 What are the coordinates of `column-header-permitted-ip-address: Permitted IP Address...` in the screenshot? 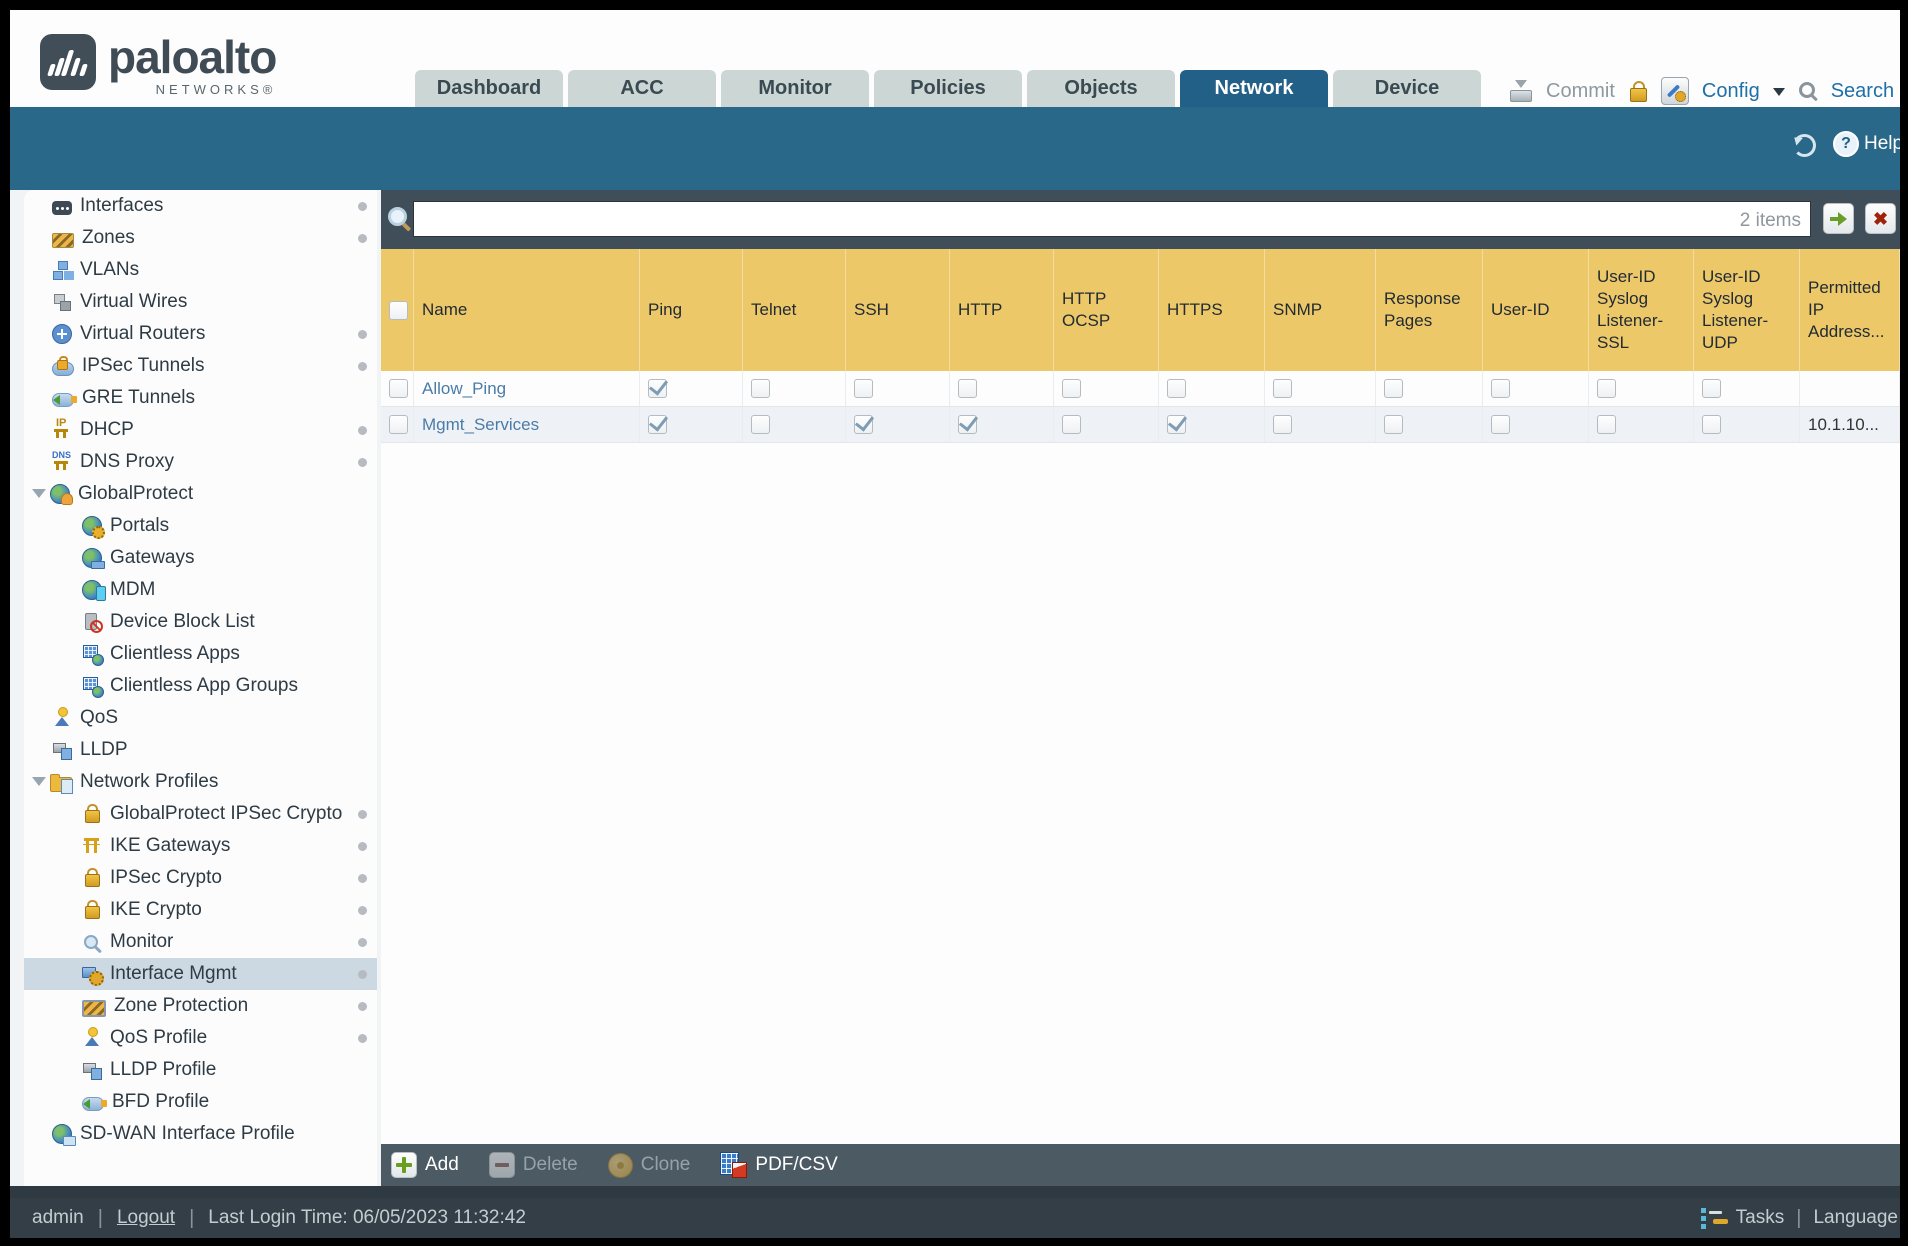 It's located at (1850, 310).